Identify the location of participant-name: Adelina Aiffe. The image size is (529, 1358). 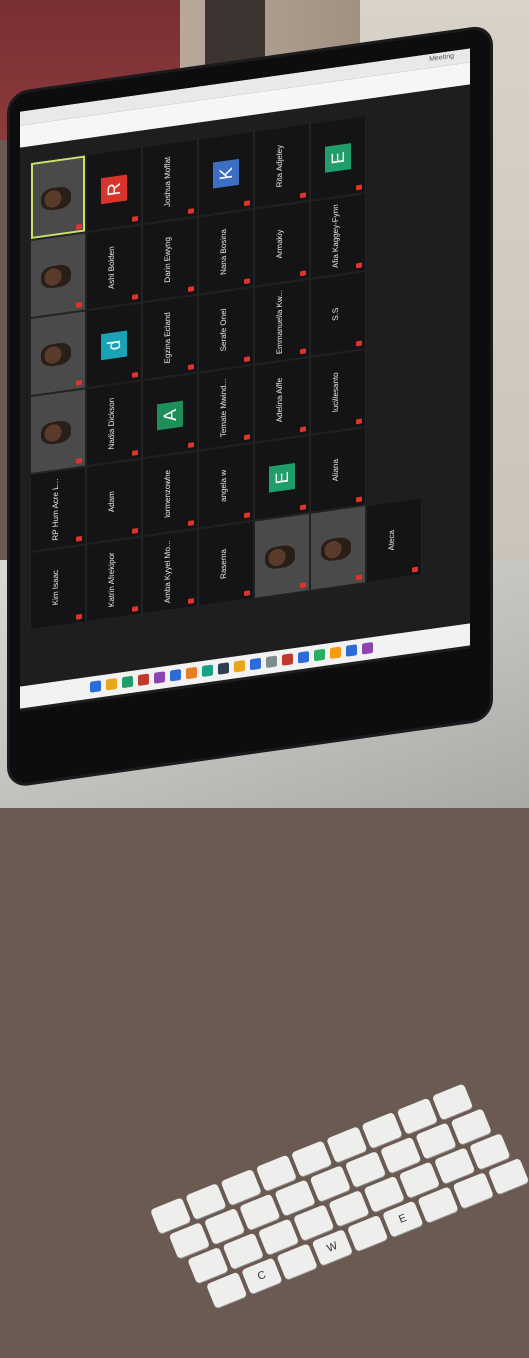
(279, 400).